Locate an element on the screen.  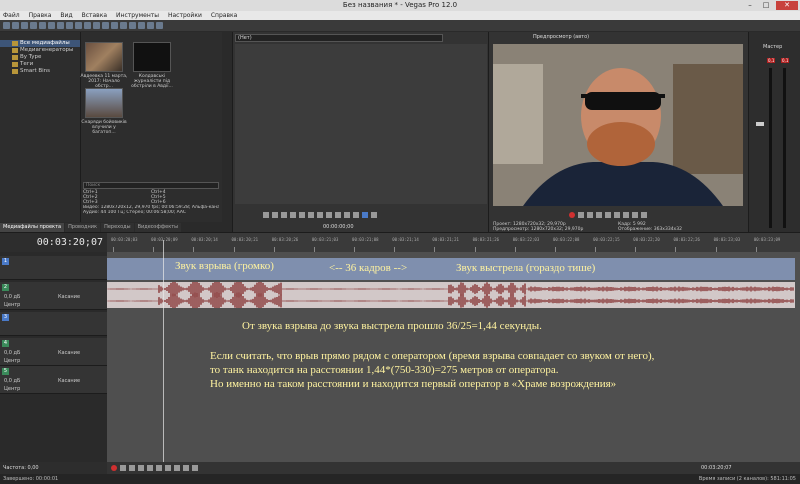
rate-display: Частота: 0,00 is located at coordinates (53, 468).